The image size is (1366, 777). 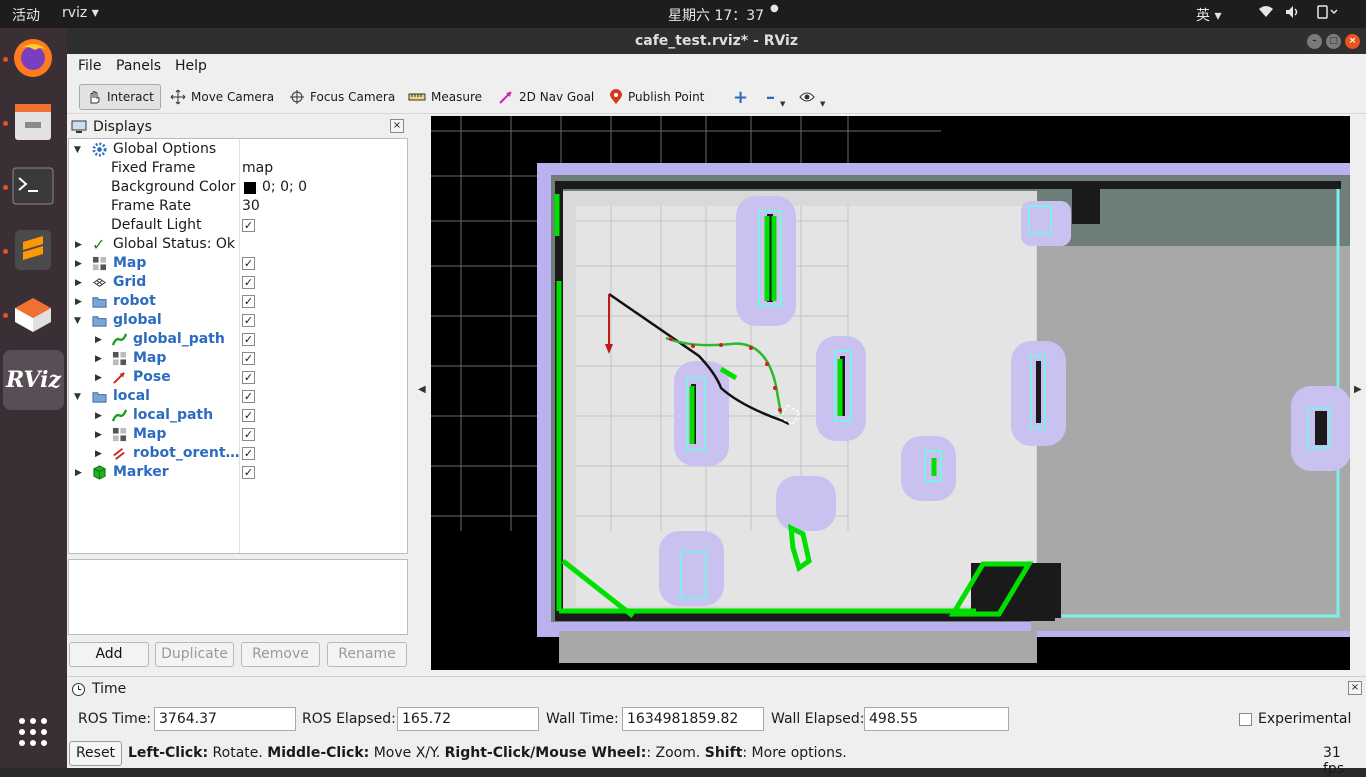 I want to click on background-color-value: 0; 0; 0, so click(x=284, y=187).